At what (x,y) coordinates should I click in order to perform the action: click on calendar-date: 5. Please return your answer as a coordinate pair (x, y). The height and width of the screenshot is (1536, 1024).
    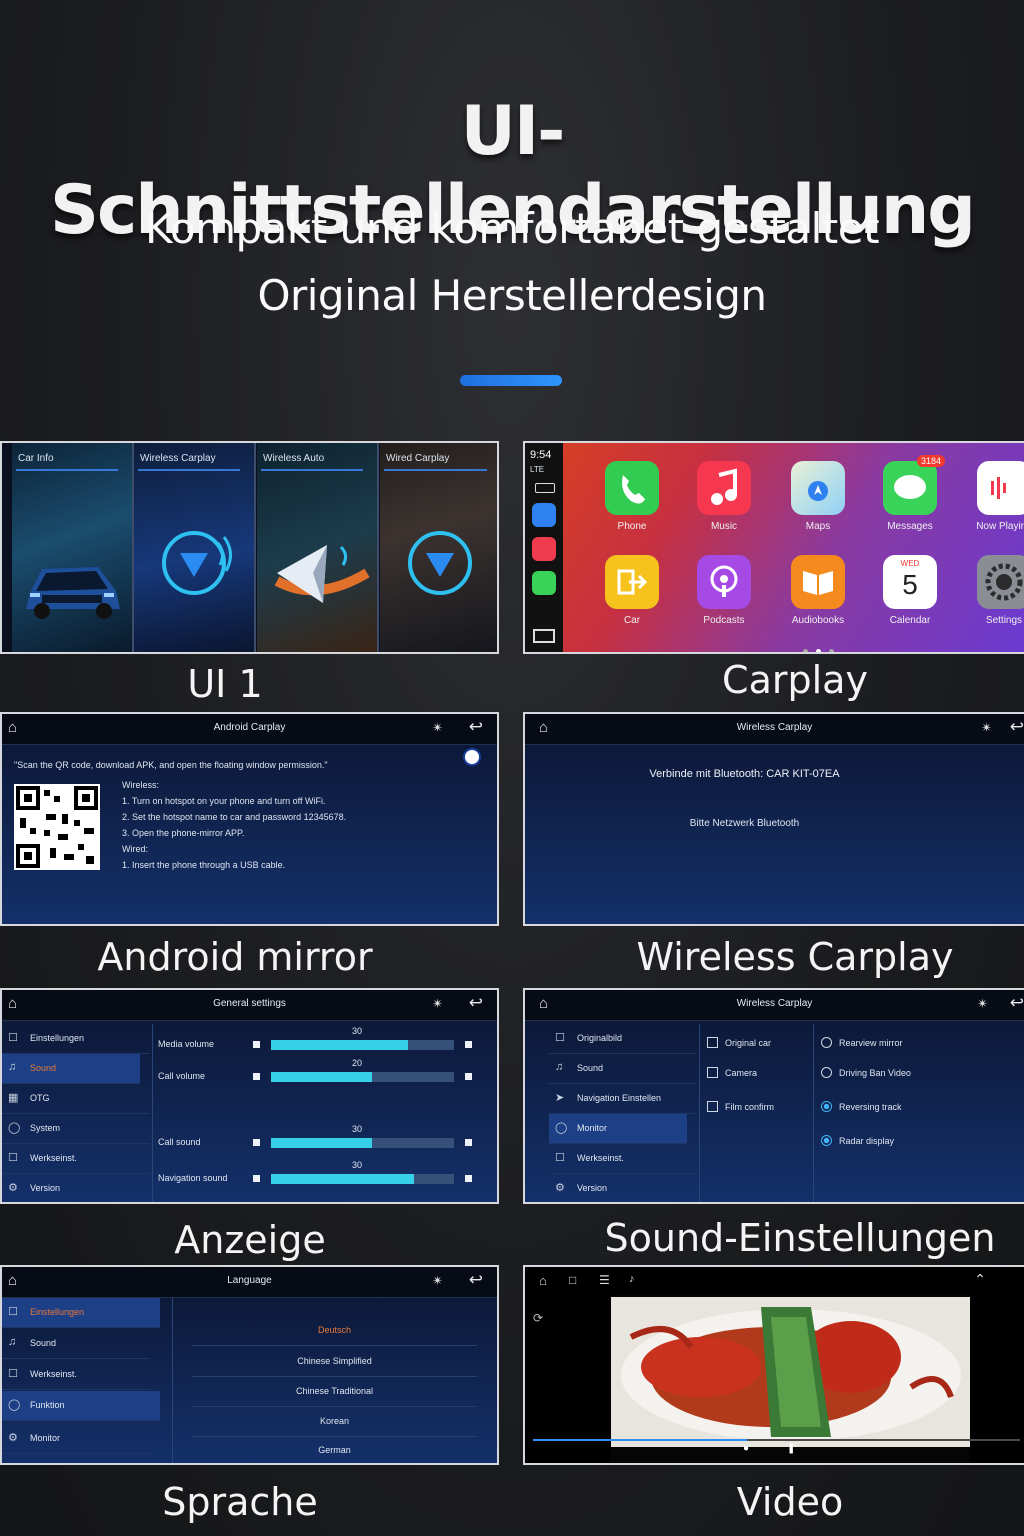
    Looking at the image, I should click on (910, 584).